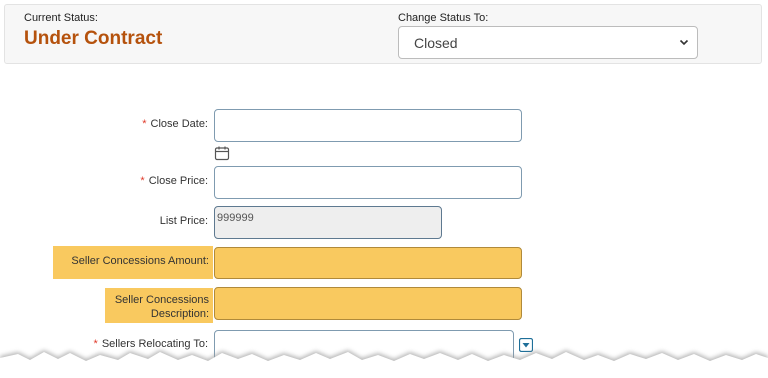  Describe the element at coordinates (93, 38) in the screenshot. I see `current-status-value: Under Contract` at that location.